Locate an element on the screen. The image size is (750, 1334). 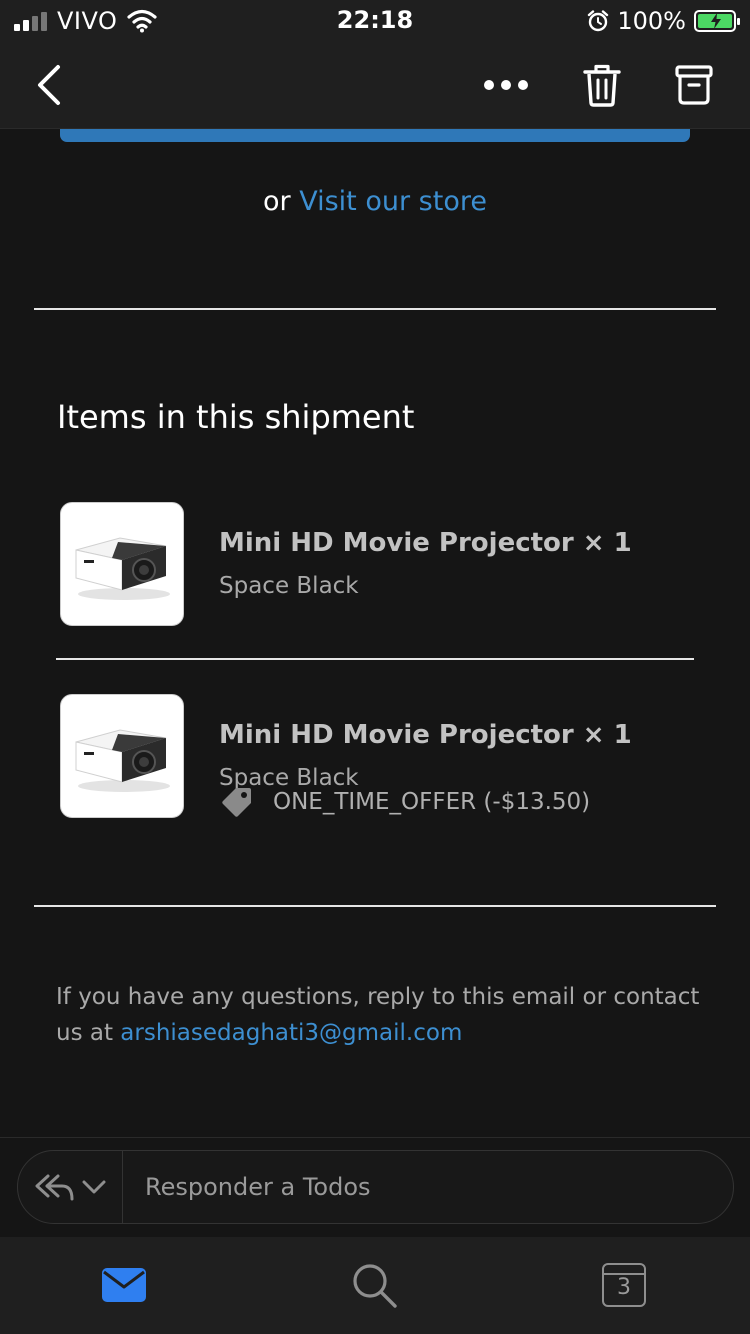
tab-bar: 3 is located at coordinates (375, 1285).